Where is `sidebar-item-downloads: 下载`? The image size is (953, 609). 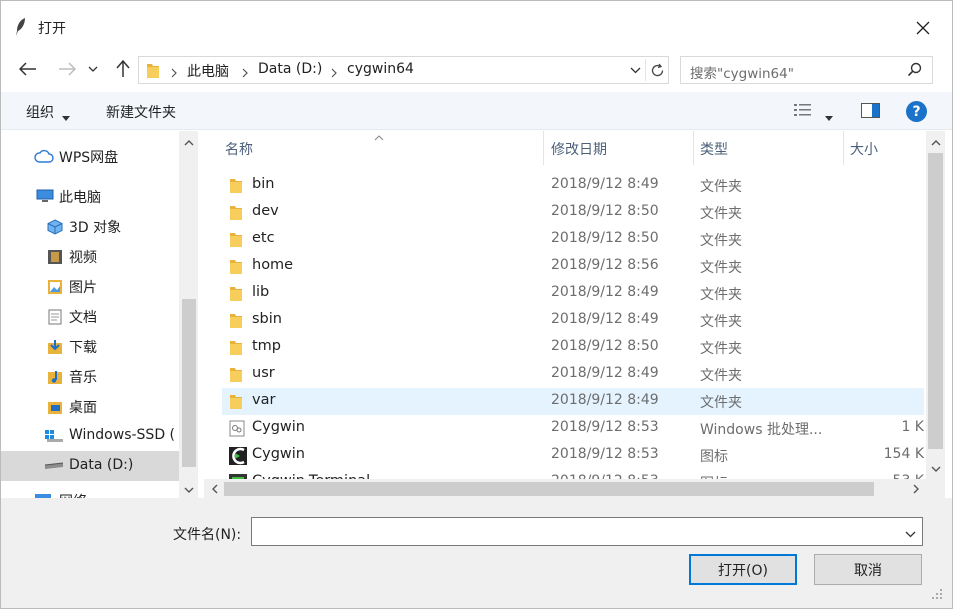
sidebar-item-downloads: 下载 is located at coordinates (90, 346).